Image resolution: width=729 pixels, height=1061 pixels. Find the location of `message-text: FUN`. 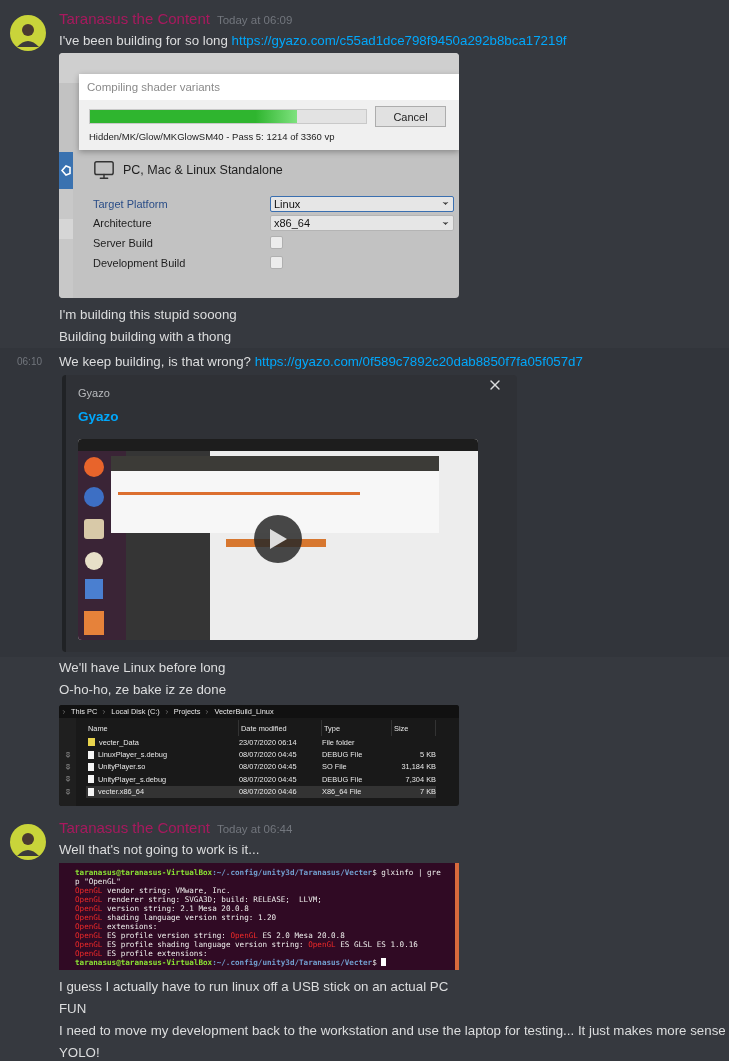

message-text: FUN is located at coordinates (73, 1008).